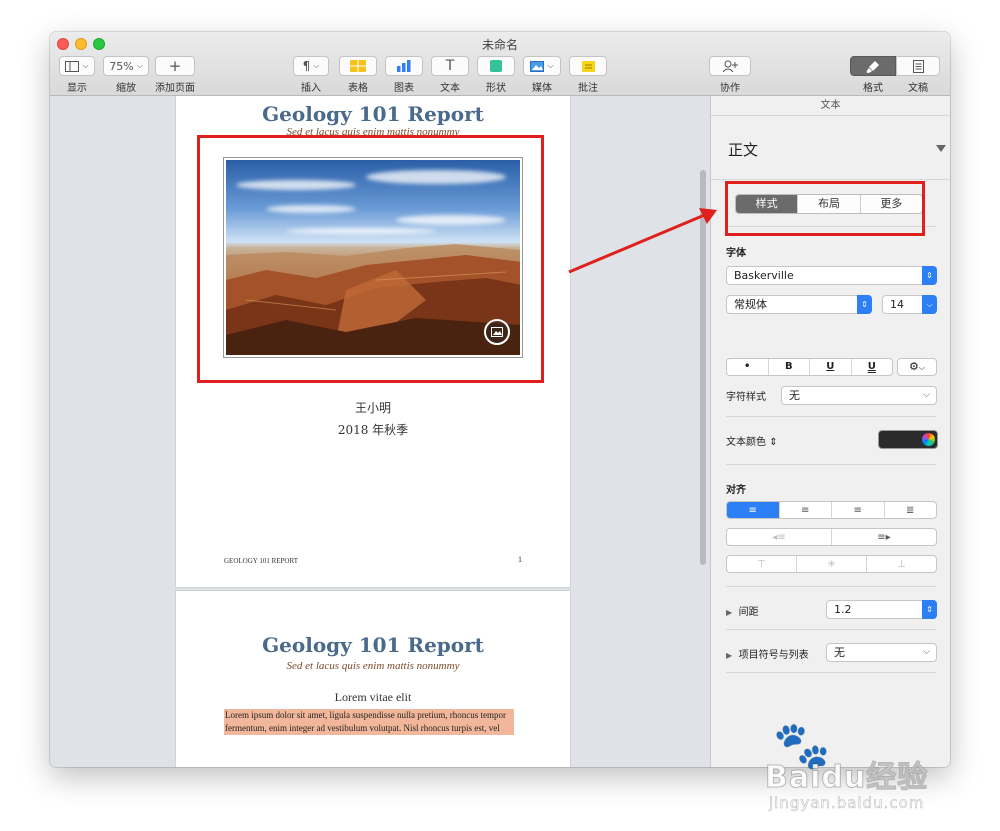 The height and width of the screenshot is (831, 1000). I want to click on outdent-icon: ◂≡, so click(779, 537).